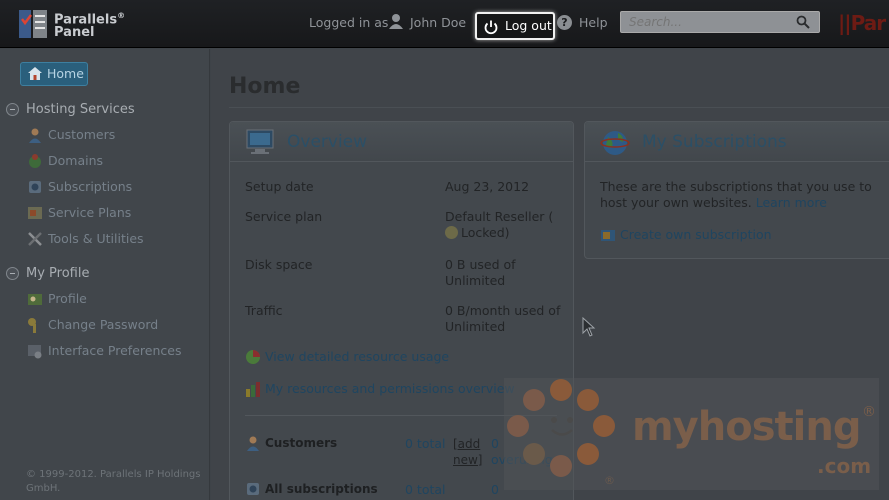 Image resolution: width=889 pixels, height=500 pixels. Describe the element at coordinates (844, 466) in the screenshot. I see `watermark-domain: .com` at that location.